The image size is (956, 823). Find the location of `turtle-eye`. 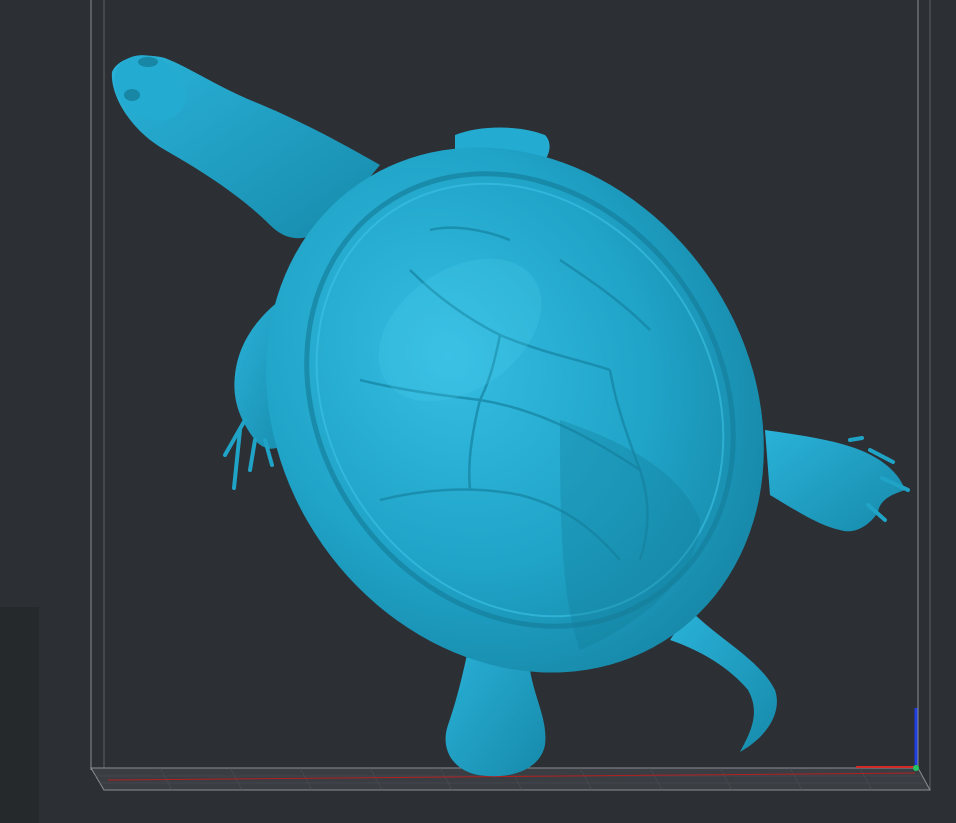

turtle-eye is located at coordinates (132, 95).